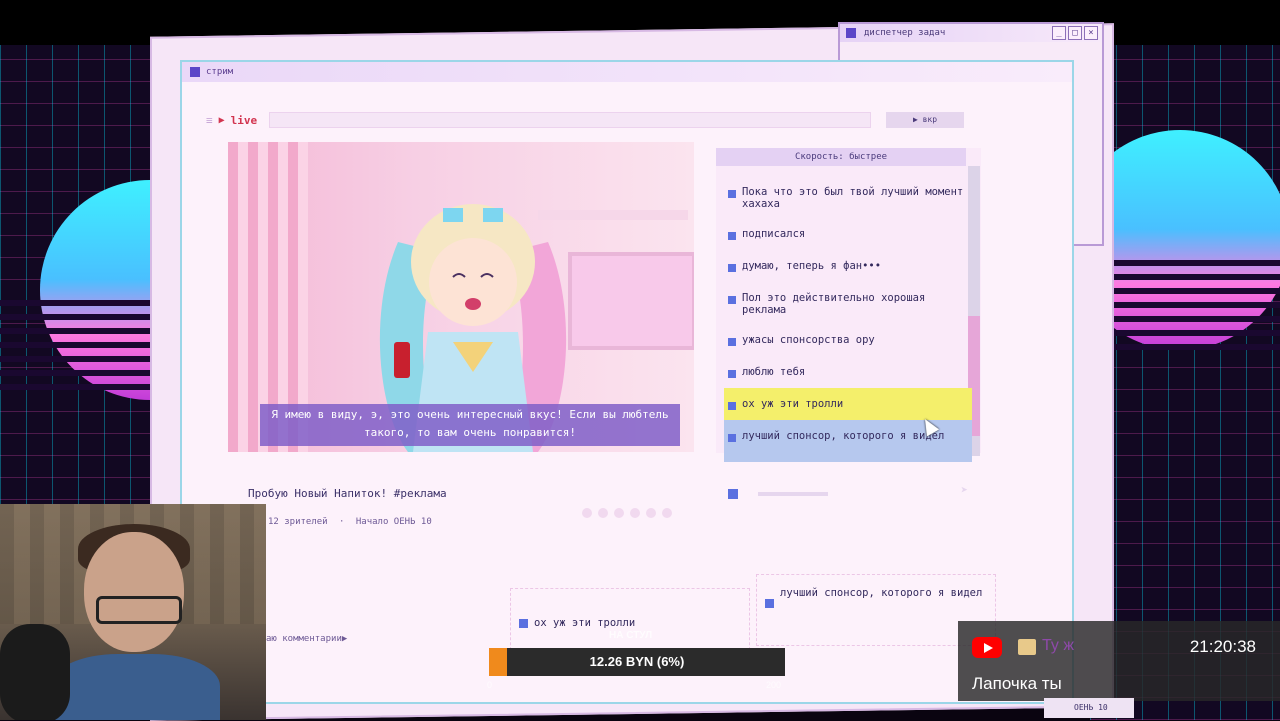 Image resolution: width=1280 pixels, height=721 pixels. I want to click on task-manager-title: диспетчер задач, so click(905, 33).